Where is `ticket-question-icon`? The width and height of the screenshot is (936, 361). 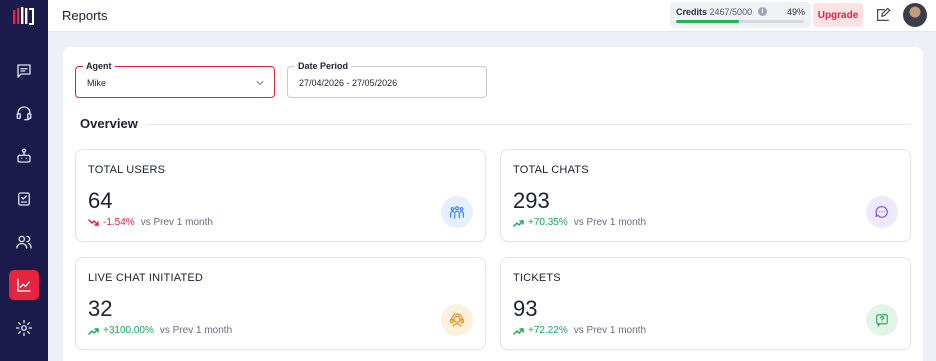 ticket-question-icon is located at coordinates (882, 320).